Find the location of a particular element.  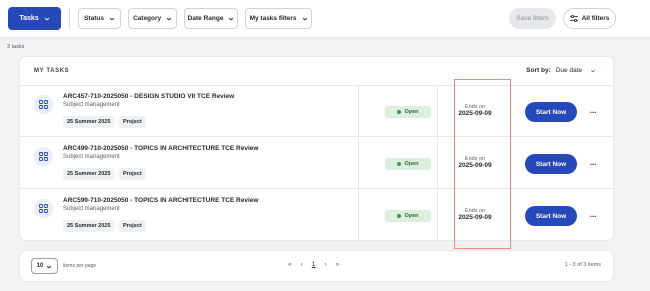

status-filter-button: Status ⌄ is located at coordinates (99, 18).